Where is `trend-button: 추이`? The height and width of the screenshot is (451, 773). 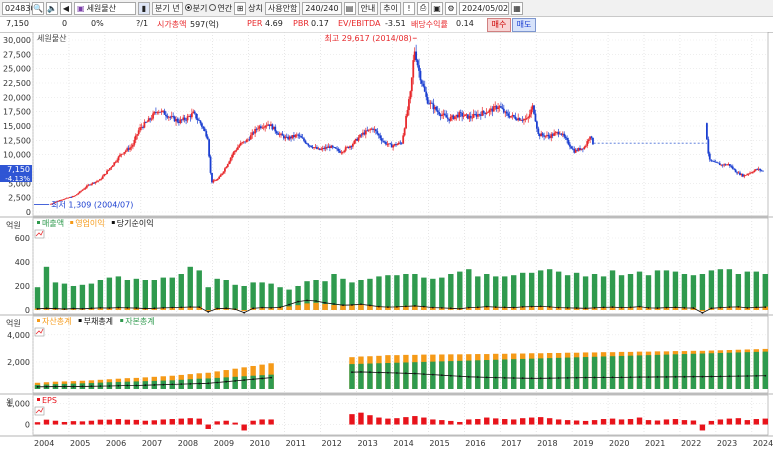
trend-button: 추이 is located at coordinates (391, 8).